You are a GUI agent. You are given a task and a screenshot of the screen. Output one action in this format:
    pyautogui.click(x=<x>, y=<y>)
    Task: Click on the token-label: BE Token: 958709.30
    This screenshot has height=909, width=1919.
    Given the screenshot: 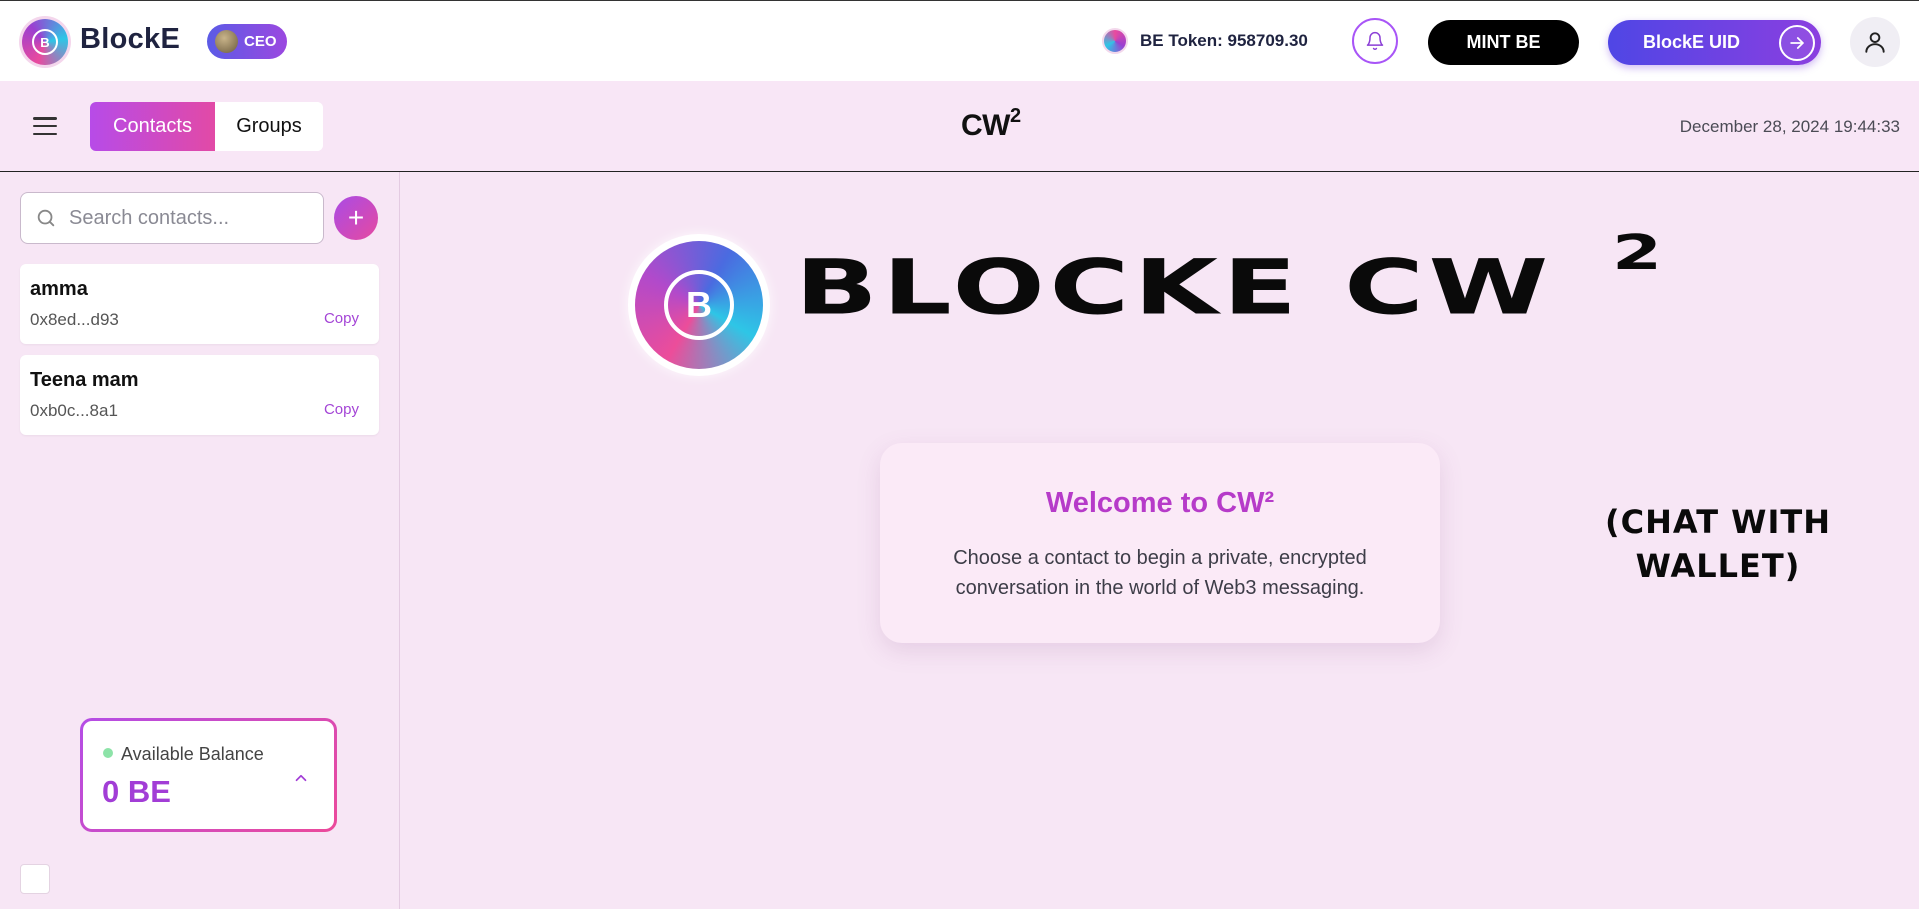 What is the action you would take?
    pyautogui.click(x=1224, y=40)
    